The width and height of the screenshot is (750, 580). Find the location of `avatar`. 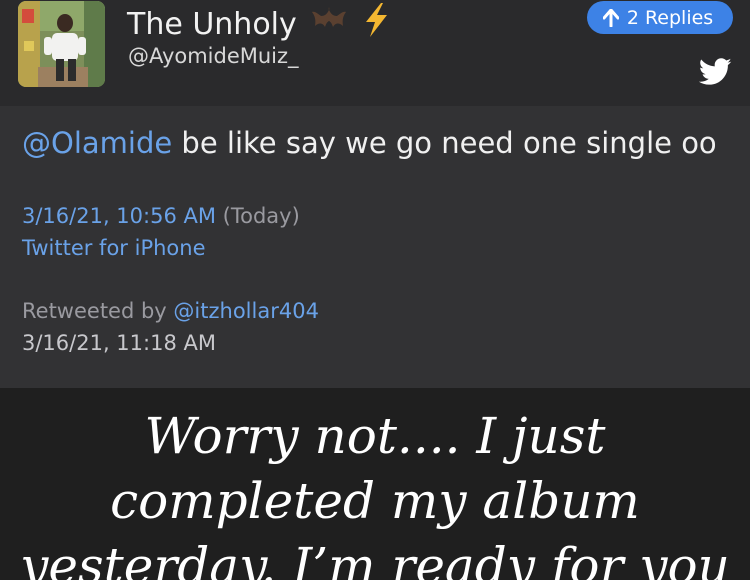

avatar is located at coordinates (61, 44).